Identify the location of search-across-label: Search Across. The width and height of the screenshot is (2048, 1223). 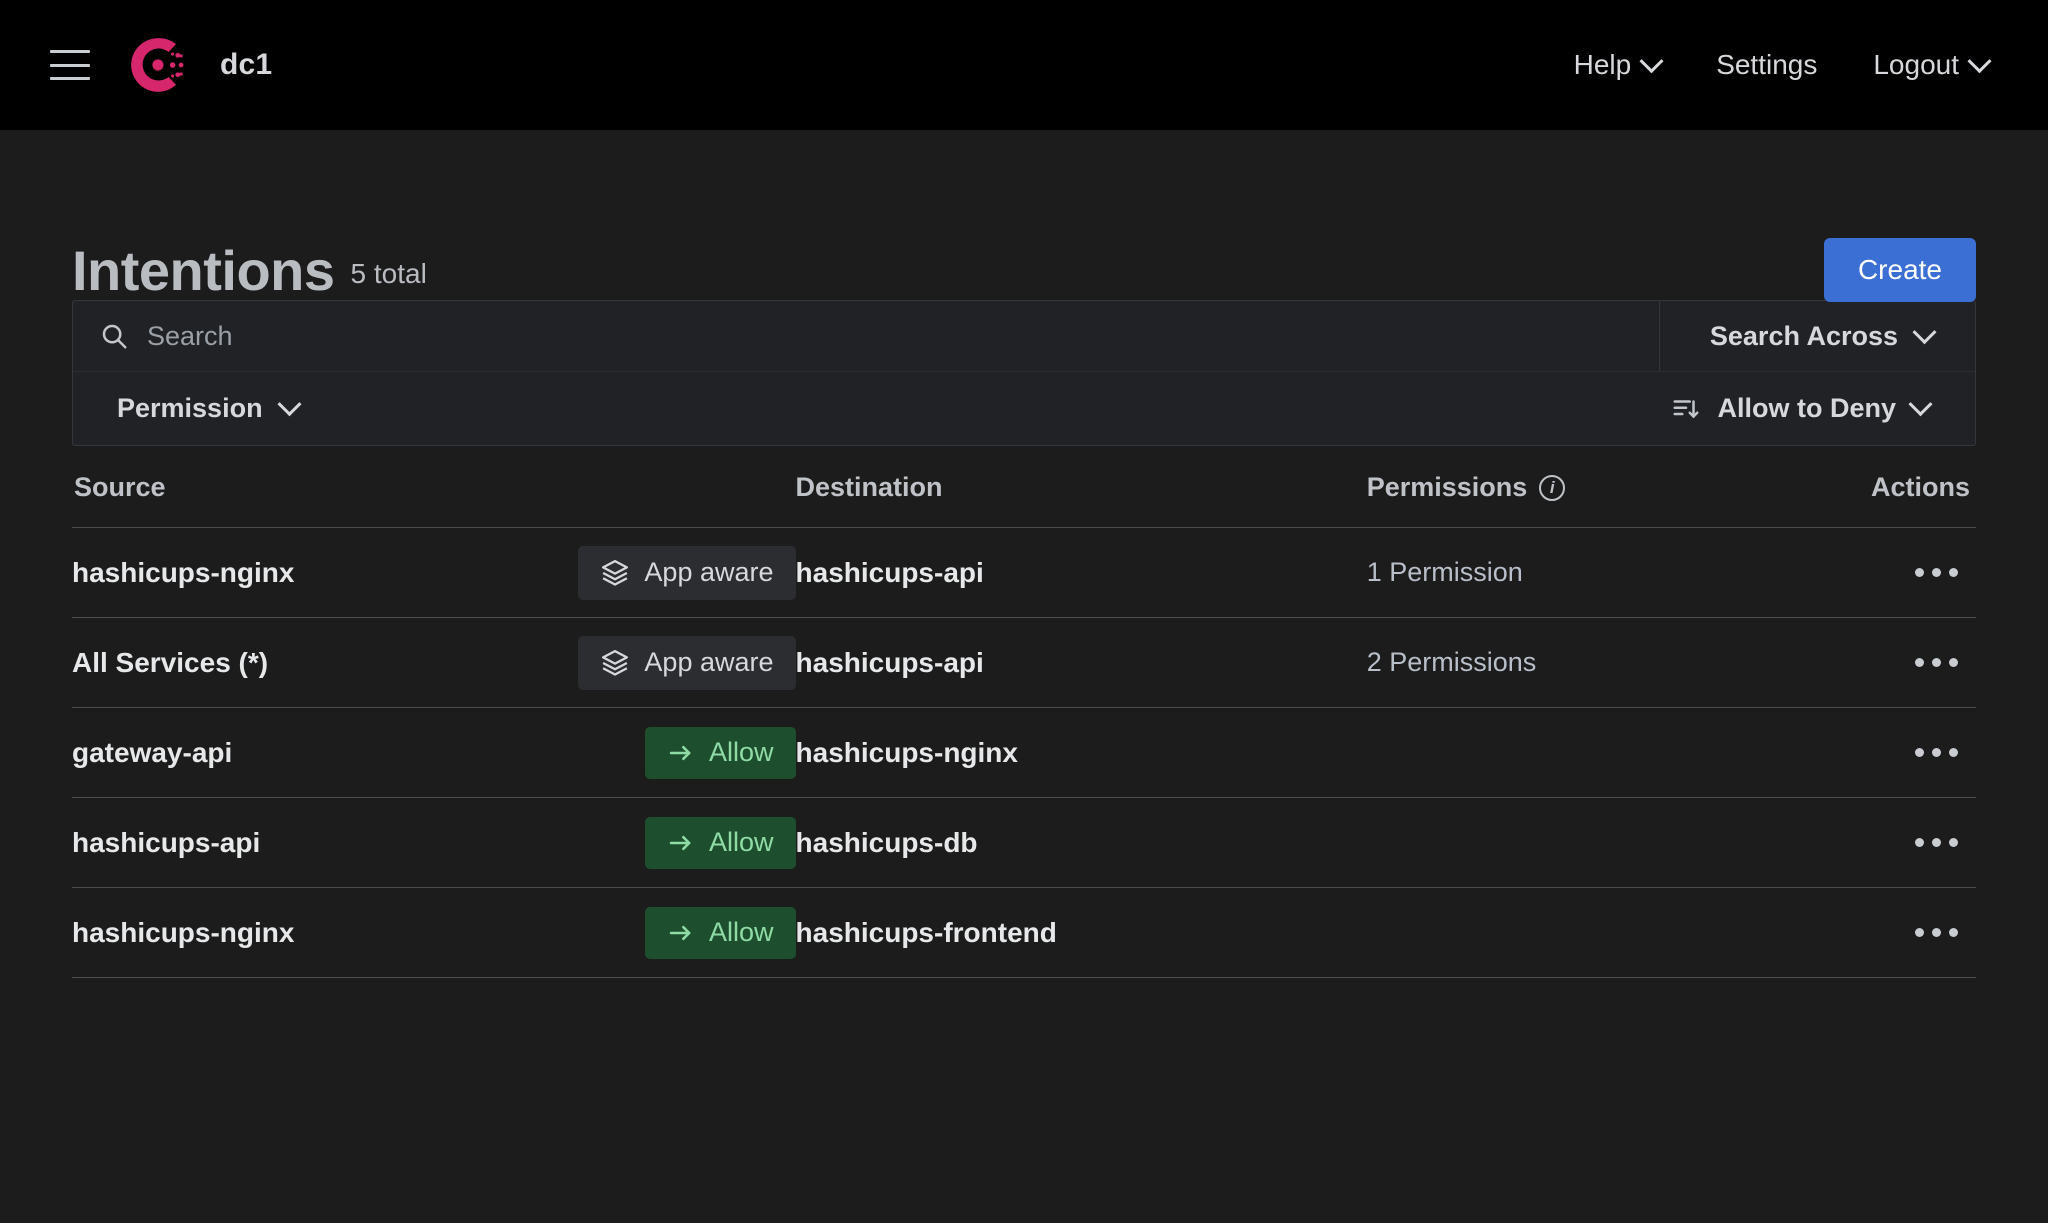
(1803, 335).